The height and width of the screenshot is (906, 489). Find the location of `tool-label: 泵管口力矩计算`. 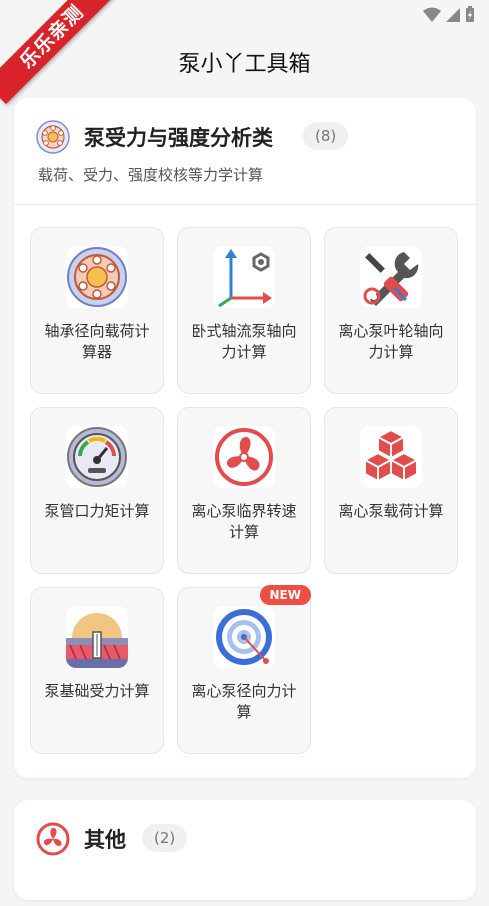

tool-label: 泵管口力矩计算 is located at coordinates (97, 511).